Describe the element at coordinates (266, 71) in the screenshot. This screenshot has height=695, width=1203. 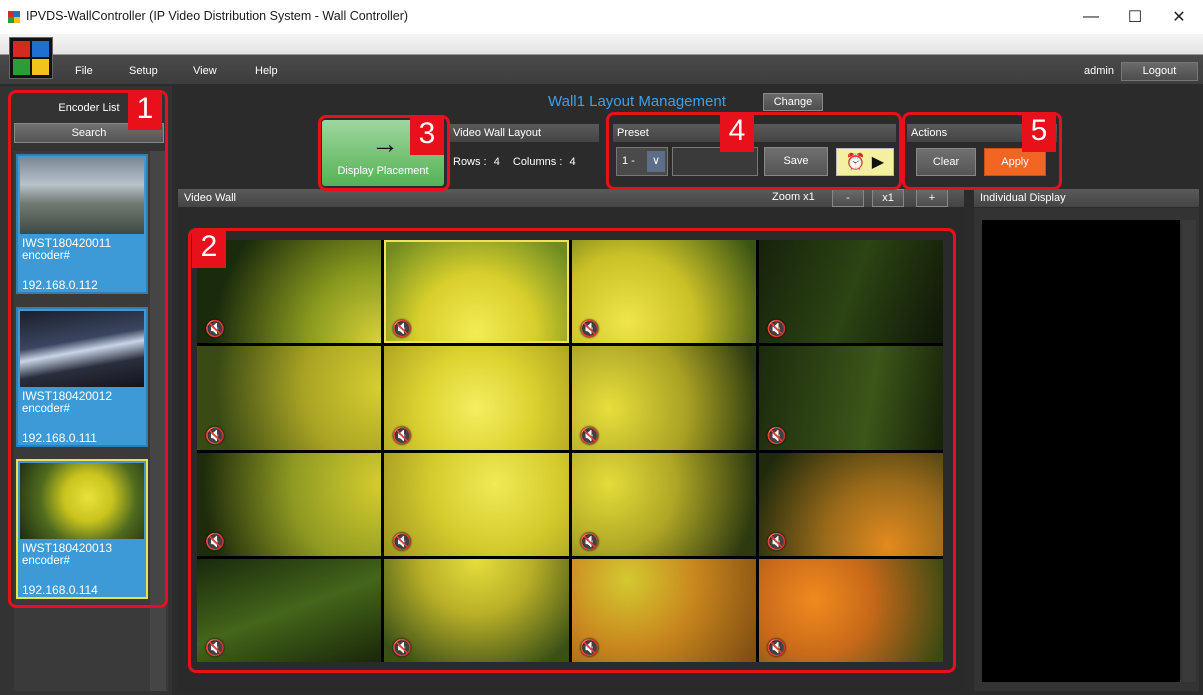
I see `menu-help: Help` at that location.